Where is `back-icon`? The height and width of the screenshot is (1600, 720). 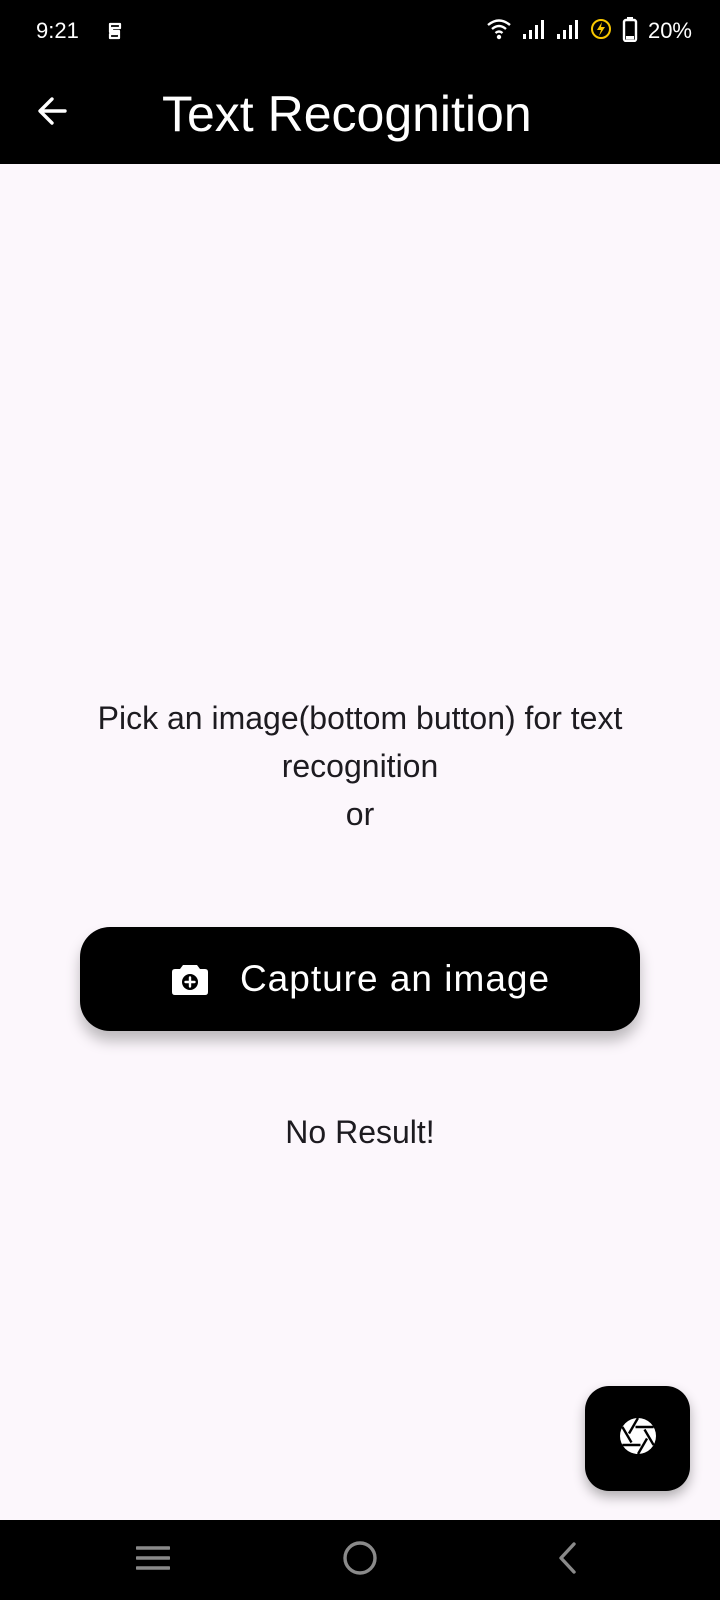
back-icon is located at coordinates (568, 1560).